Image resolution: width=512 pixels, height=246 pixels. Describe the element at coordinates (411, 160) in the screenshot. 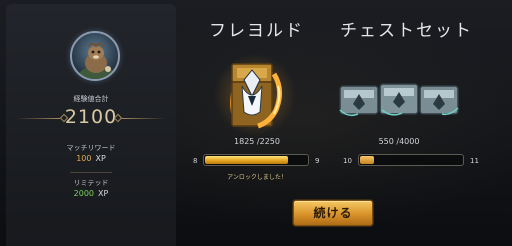

I see `chest-set-progress-bar` at that location.